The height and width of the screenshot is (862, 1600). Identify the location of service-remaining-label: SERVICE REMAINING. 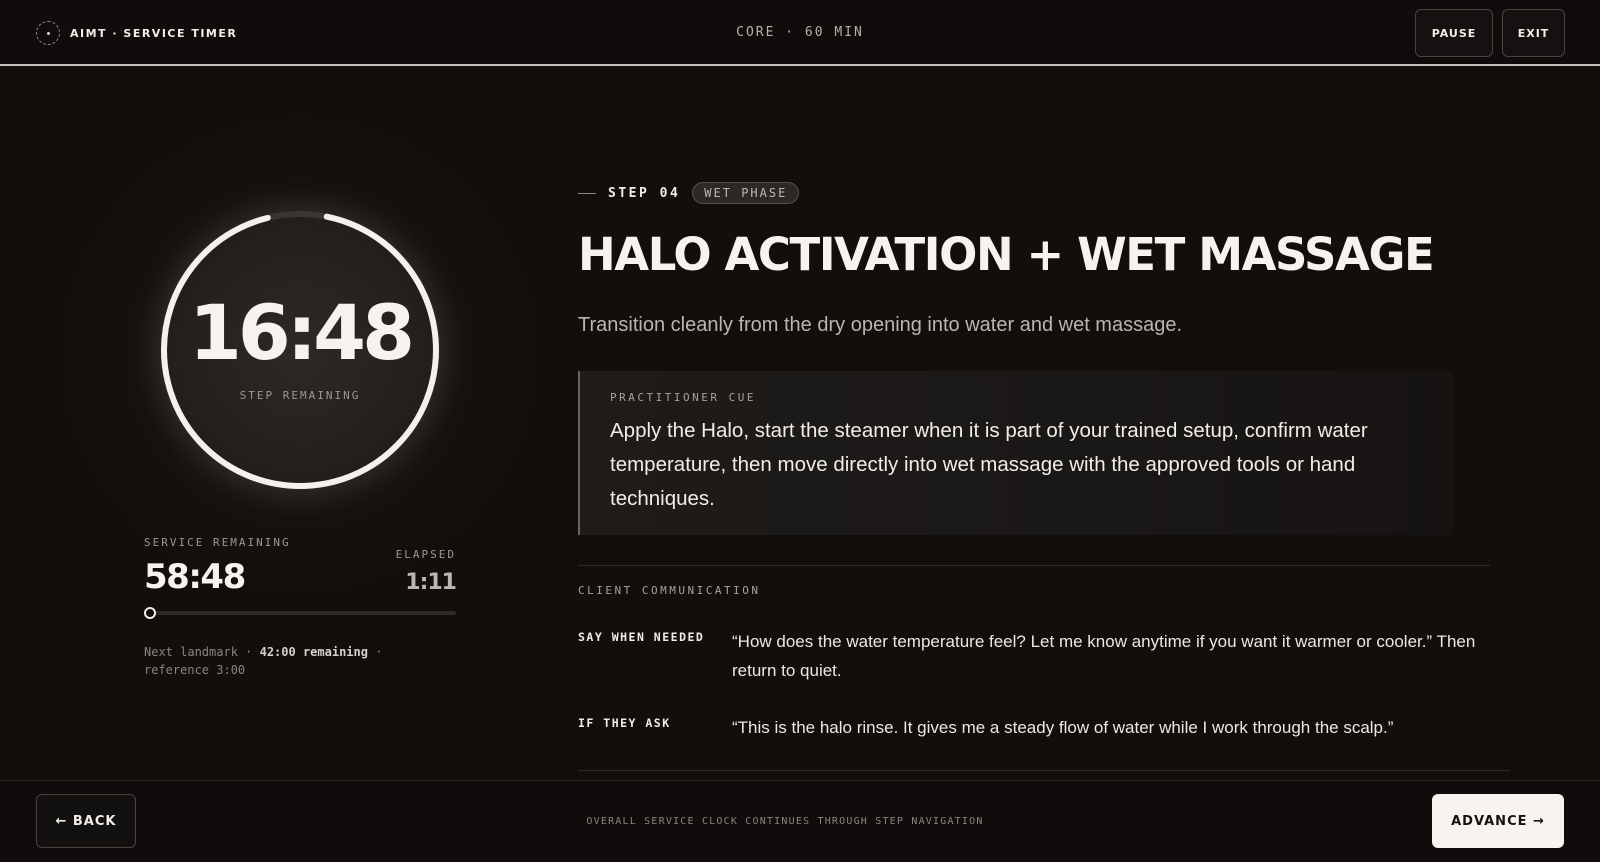
(217, 542).